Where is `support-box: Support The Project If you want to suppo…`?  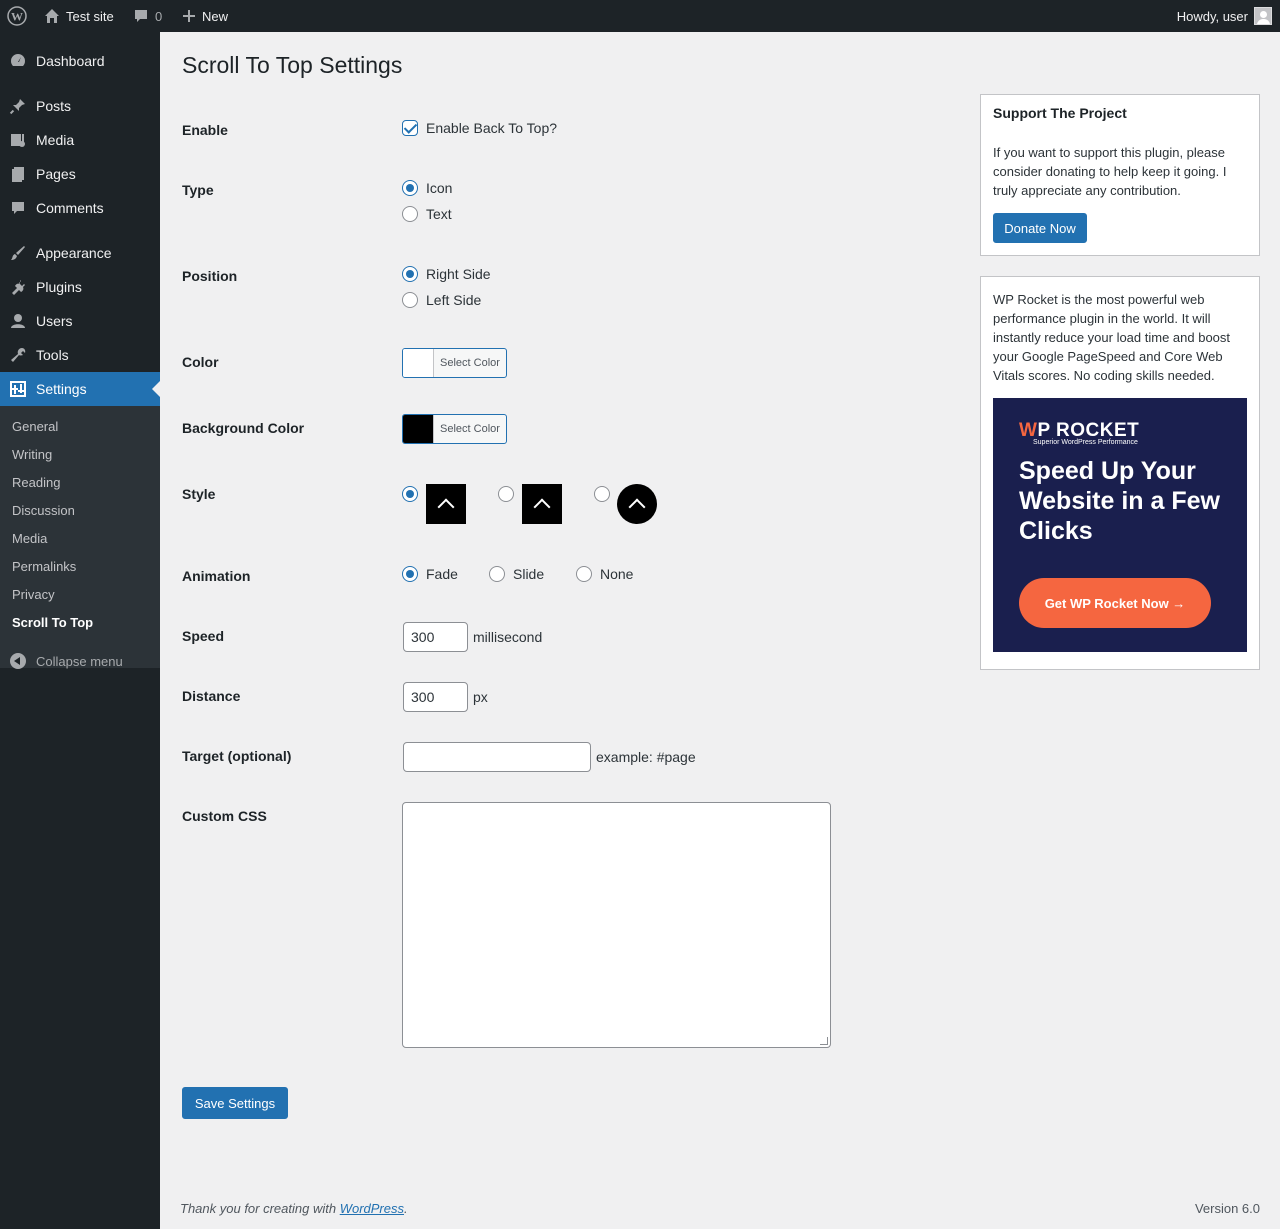 support-box: Support The Project If you want to suppo… is located at coordinates (1120, 175).